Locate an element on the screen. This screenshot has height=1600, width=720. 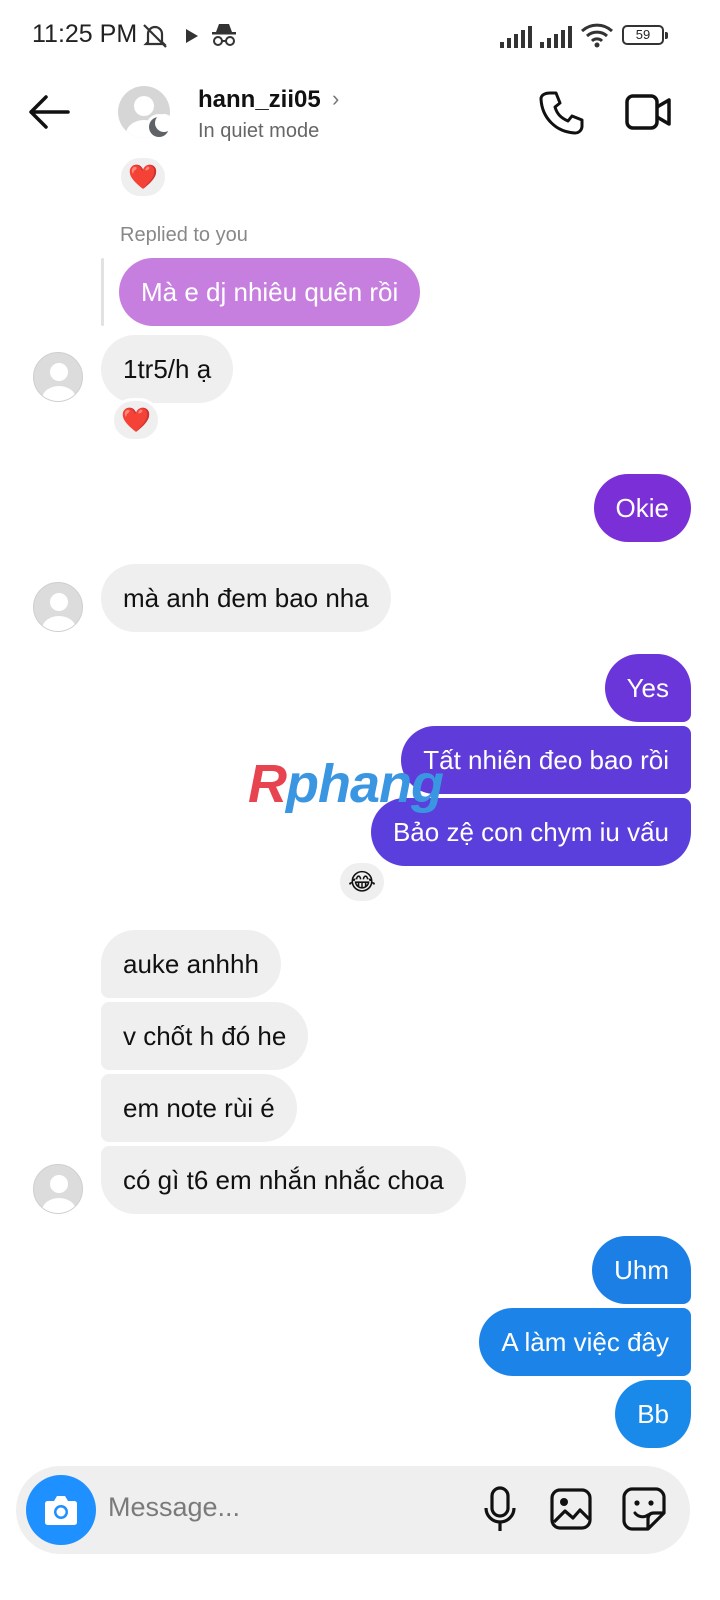
status-time: 11:25 PM is located at coordinates (85, 34).